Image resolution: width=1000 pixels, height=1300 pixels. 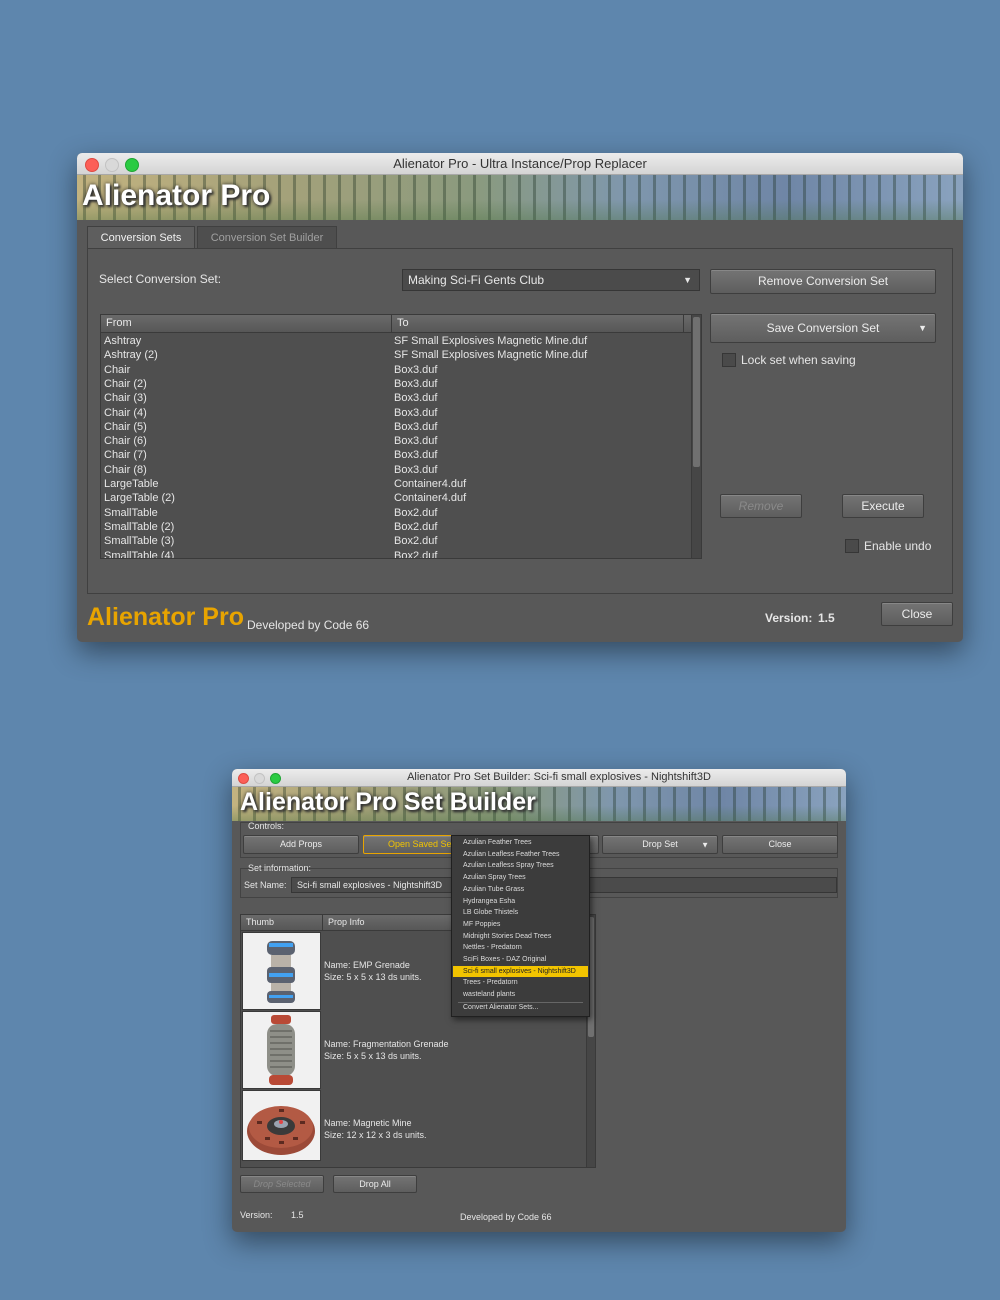 I want to click on scrollbar-thumb, so click(x=696, y=392).